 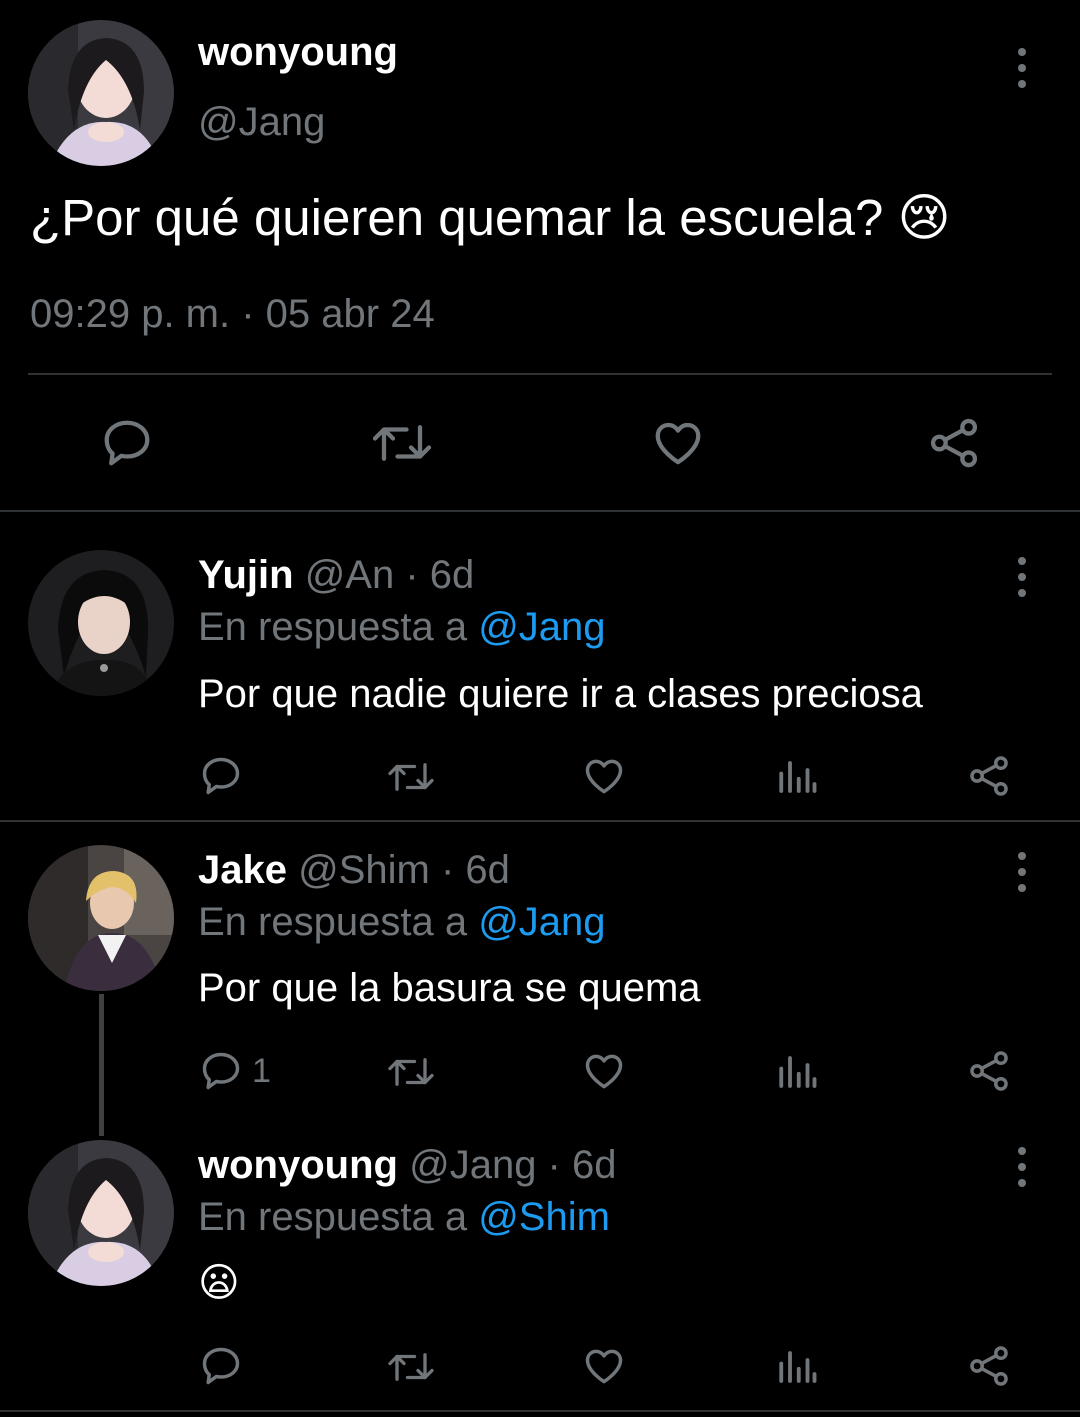 What do you see at coordinates (390, 575) in the screenshot?
I see `reply-author-meta: @An · 6d` at bounding box center [390, 575].